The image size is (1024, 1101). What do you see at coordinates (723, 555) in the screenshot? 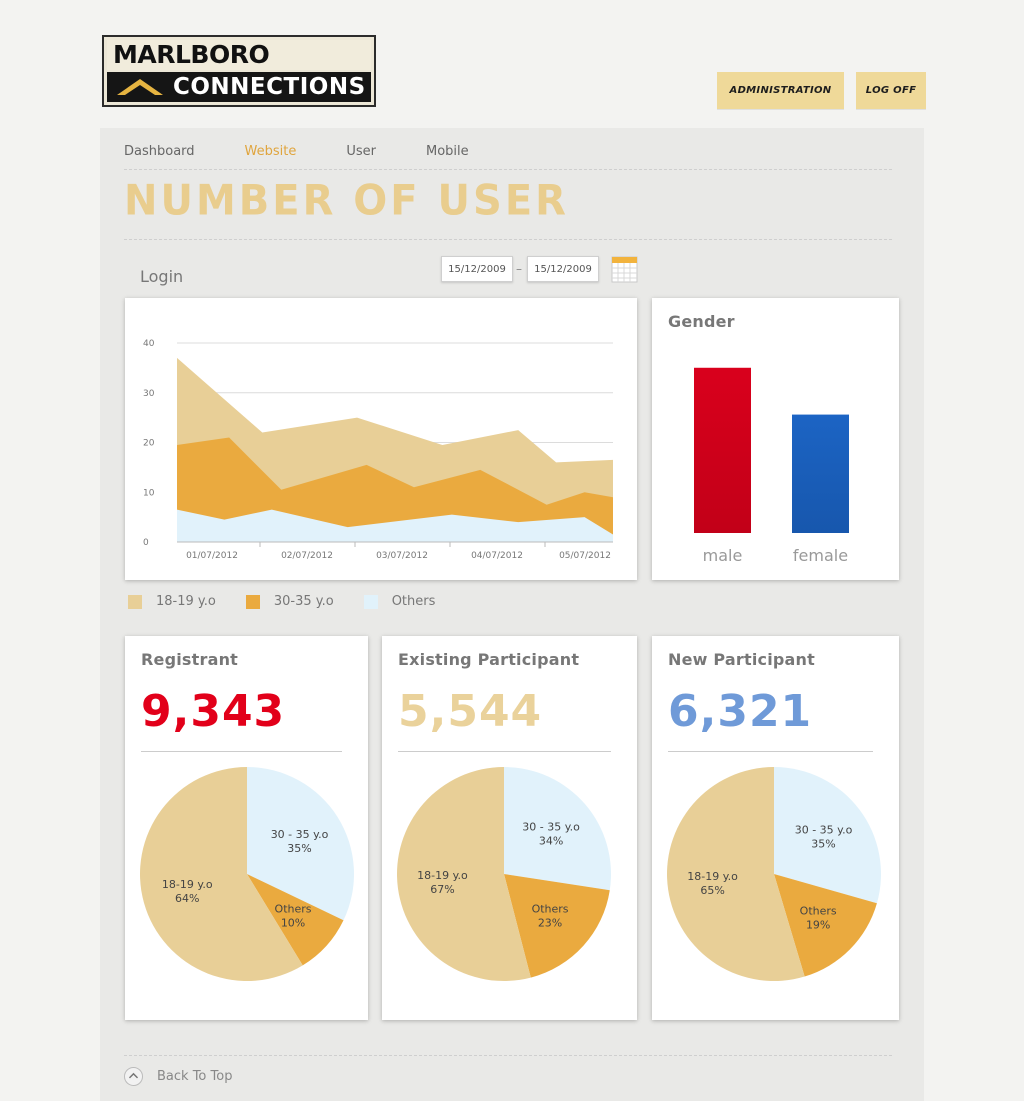
I see `bar-label-male: male` at bounding box center [723, 555].